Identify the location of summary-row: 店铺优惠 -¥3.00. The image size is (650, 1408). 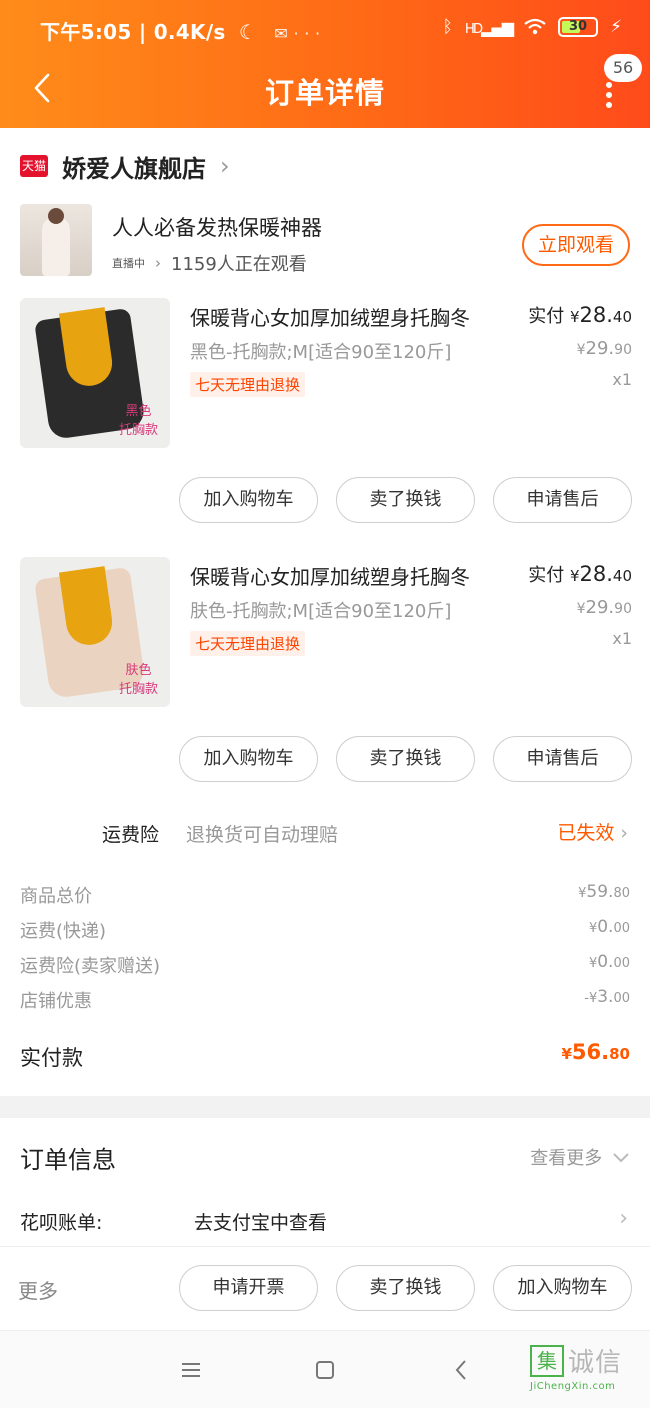
(325, 999).